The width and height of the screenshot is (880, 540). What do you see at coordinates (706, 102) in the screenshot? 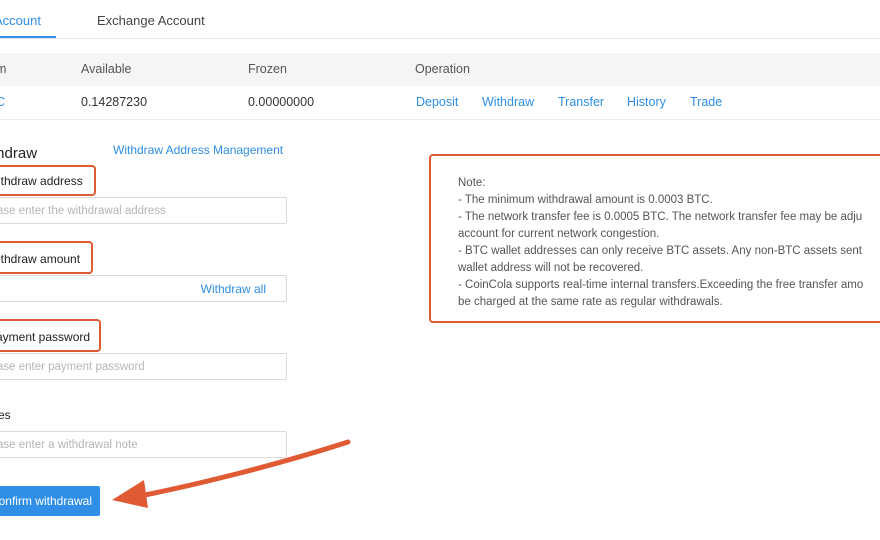
I see `trade-link: Trade` at bounding box center [706, 102].